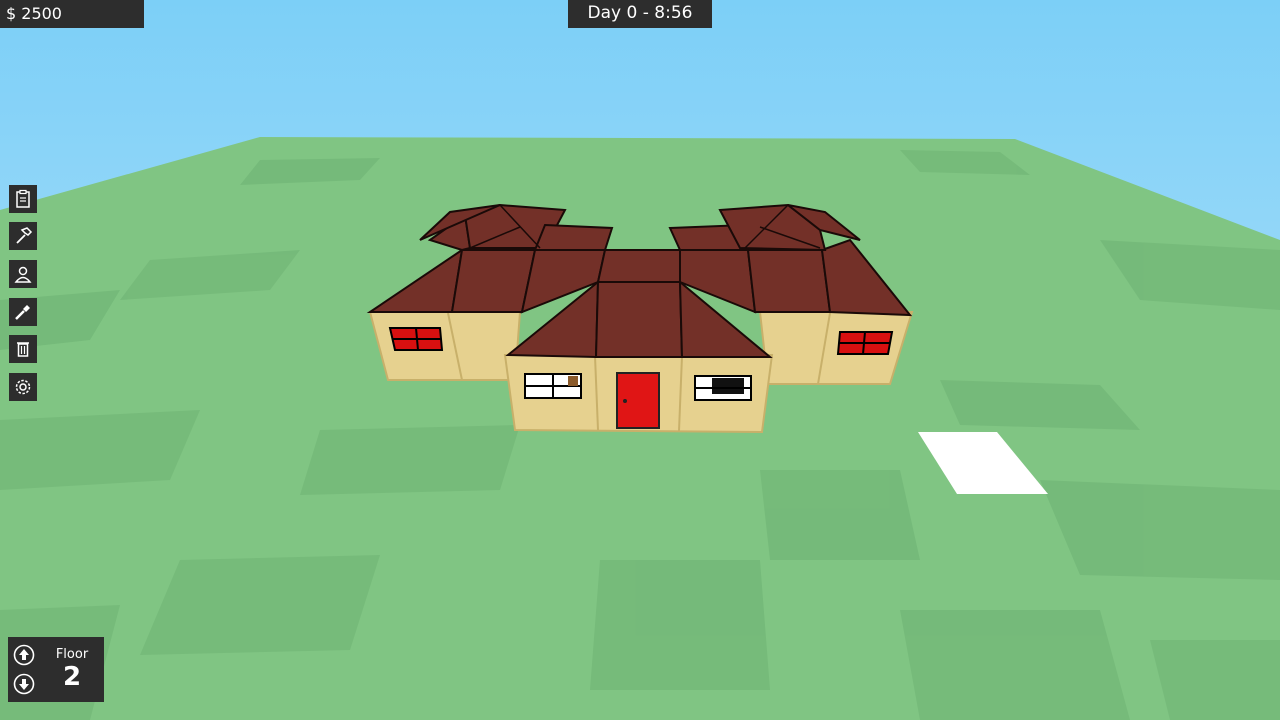 Image resolution: width=1280 pixels, height=720 pixels. What do you see at coordinates (72, 677) in the screenshot?
I see `floor-value: 2` at bounding box center [72, 677].